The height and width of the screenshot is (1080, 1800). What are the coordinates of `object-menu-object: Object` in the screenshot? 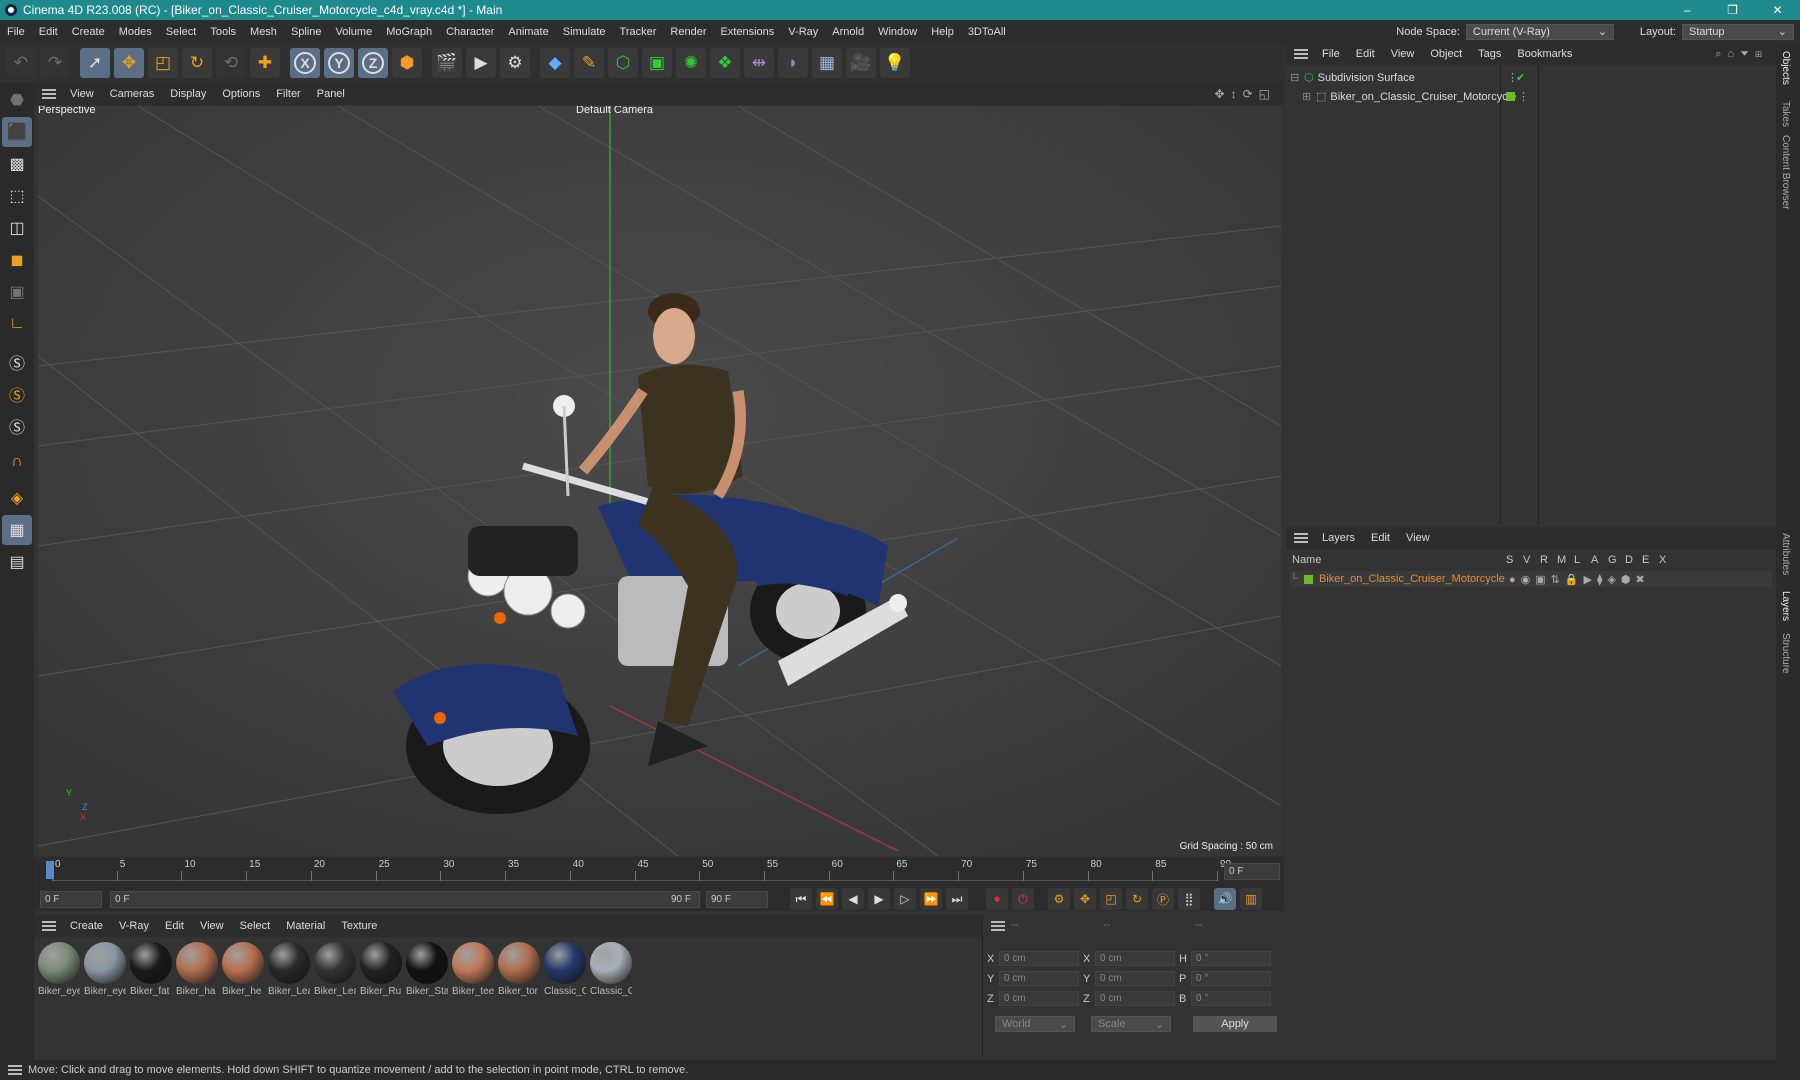 It's located at (1446, 54).